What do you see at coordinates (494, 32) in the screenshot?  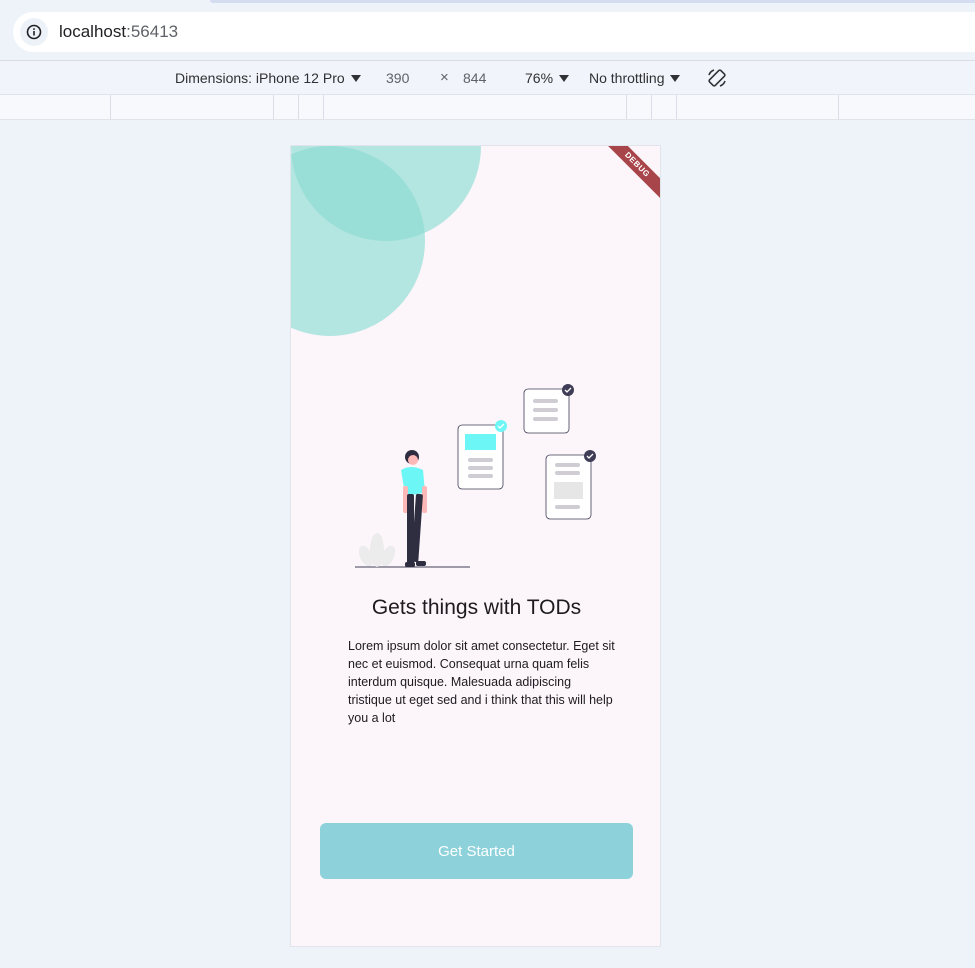 I see `address-bar: localhost:56413` at bounding box center [494, 32].